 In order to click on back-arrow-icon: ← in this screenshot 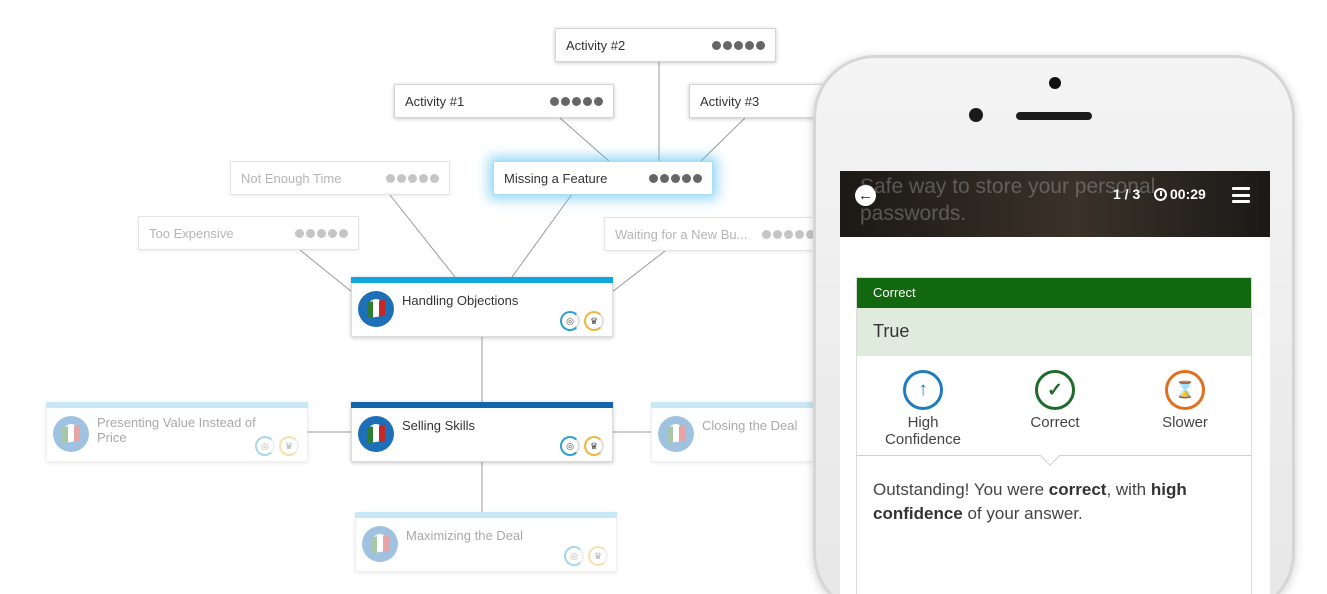, I will do `click(865, 195)`.